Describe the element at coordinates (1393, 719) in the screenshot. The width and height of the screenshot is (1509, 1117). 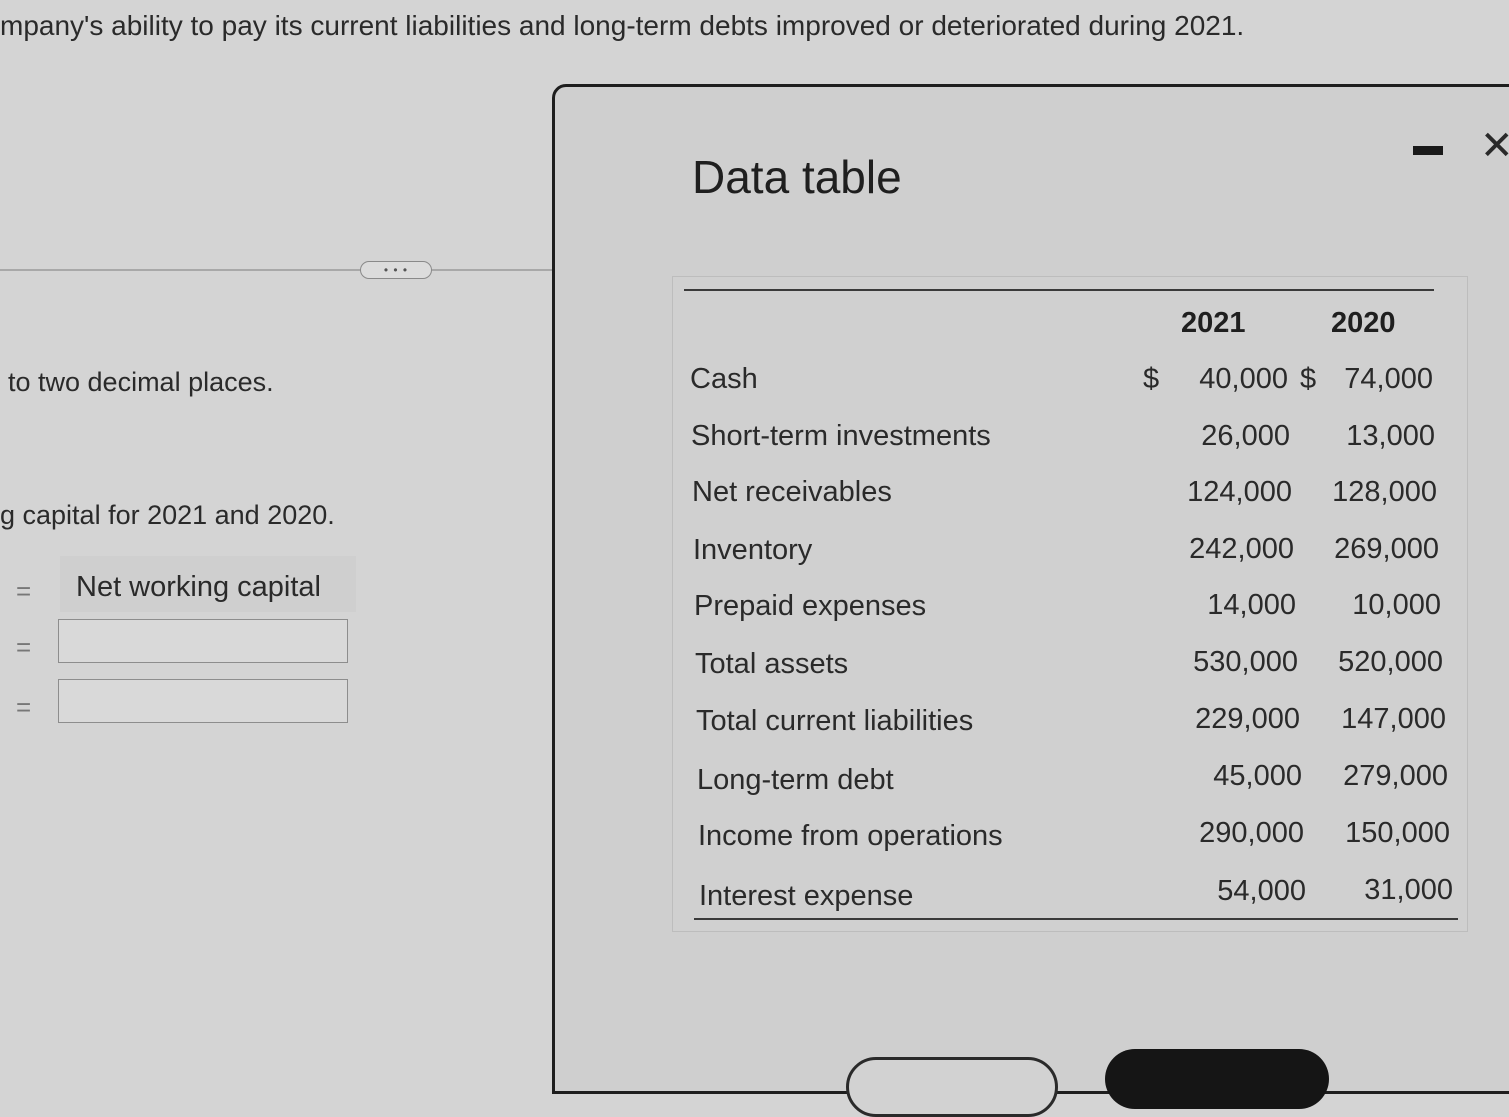
I see `cell-total-current-liabilities-2020: 147,000` at that location.